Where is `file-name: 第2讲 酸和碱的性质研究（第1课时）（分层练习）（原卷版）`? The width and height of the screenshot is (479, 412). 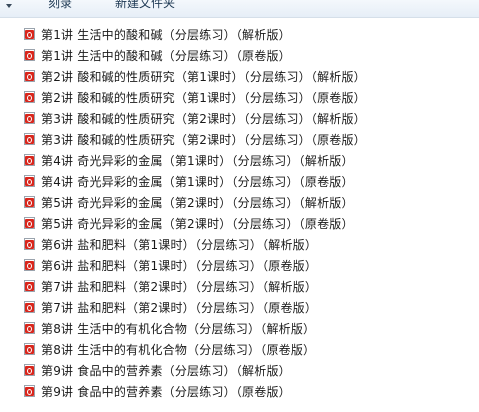
file-name: 第2讲 酸和碱的性质研究（第1课时）（分层练习）（原卷版） is located at coordinates (203, 98).